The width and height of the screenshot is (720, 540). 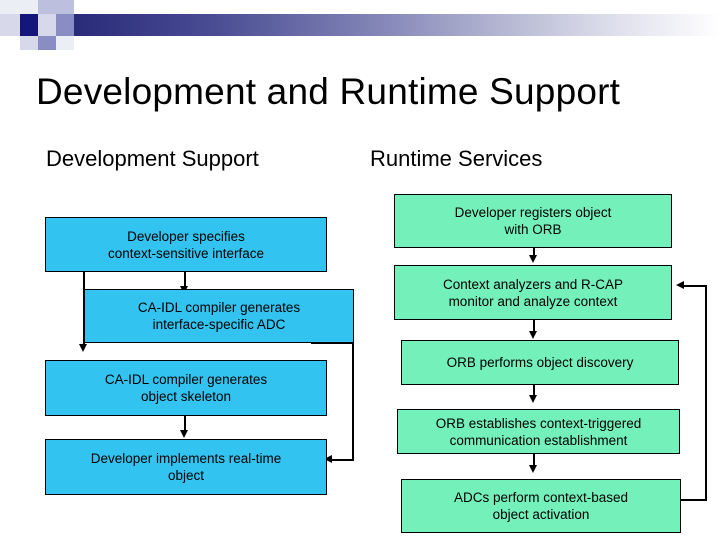 What do you see at coordinates (680, 285) in the screenshot?
I see `connector-feedback-arrow` at bounding box center [680, 285].